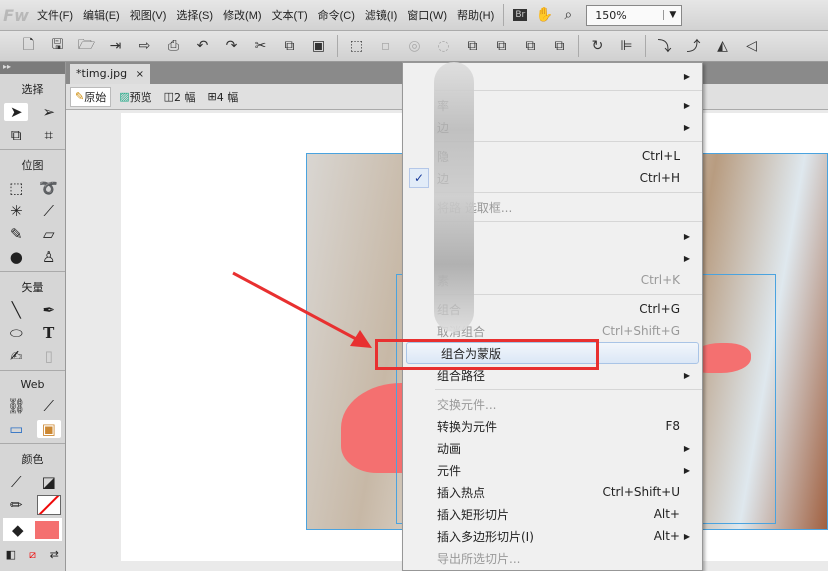 This screenshot has width=828, height=571. Describe the element at coordinates (485, 536) in the screenshot. I see `menu-item-label: 插入多边形切片(I)` at that location.